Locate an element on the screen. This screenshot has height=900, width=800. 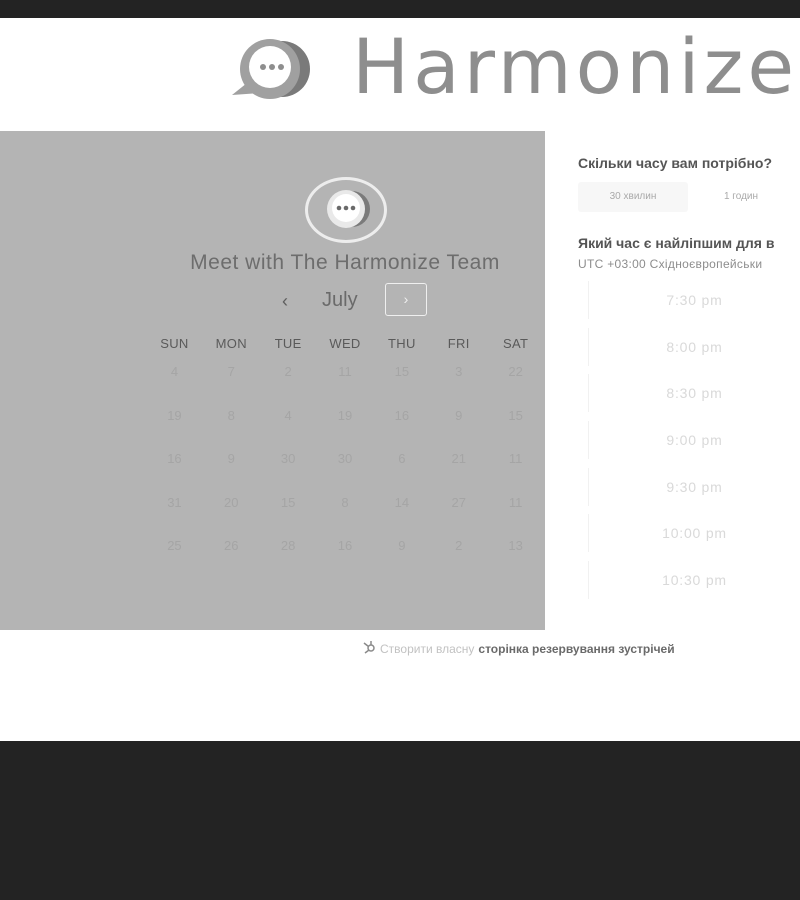
calendar-day: 26 is located at coordinates (231, 545).